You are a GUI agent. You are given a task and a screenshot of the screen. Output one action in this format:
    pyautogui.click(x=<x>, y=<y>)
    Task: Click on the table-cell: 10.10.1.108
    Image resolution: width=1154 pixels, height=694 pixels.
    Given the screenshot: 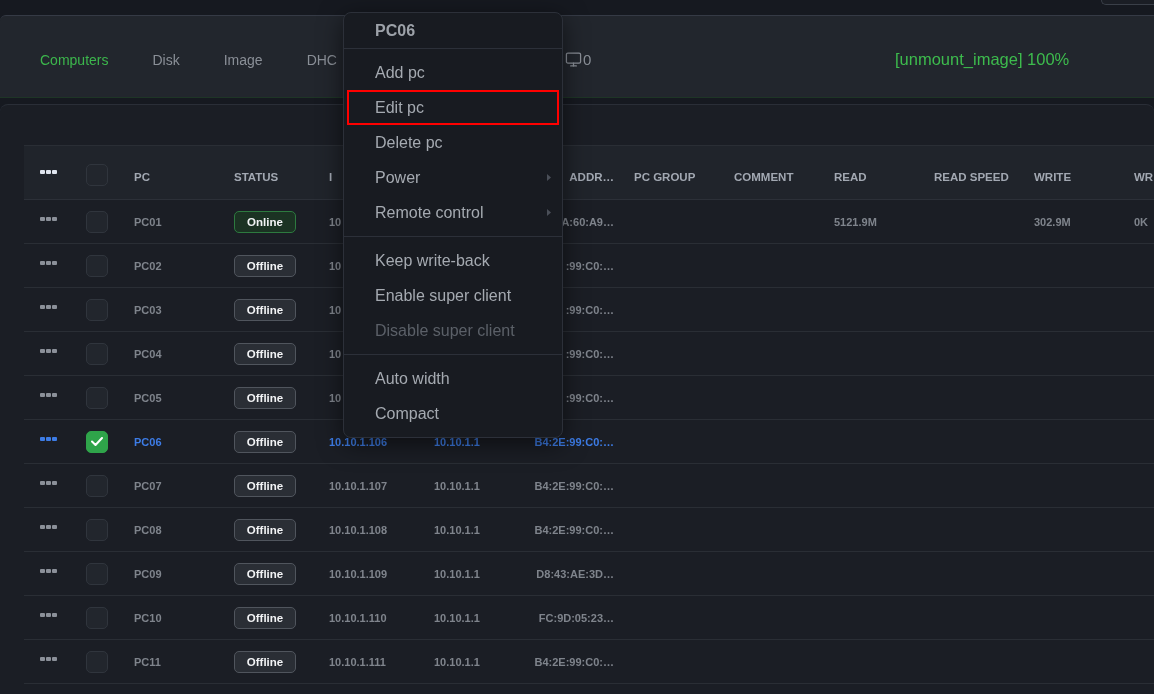 What is the action you would take?
    pyautogui.click(x=358, y=529)
    